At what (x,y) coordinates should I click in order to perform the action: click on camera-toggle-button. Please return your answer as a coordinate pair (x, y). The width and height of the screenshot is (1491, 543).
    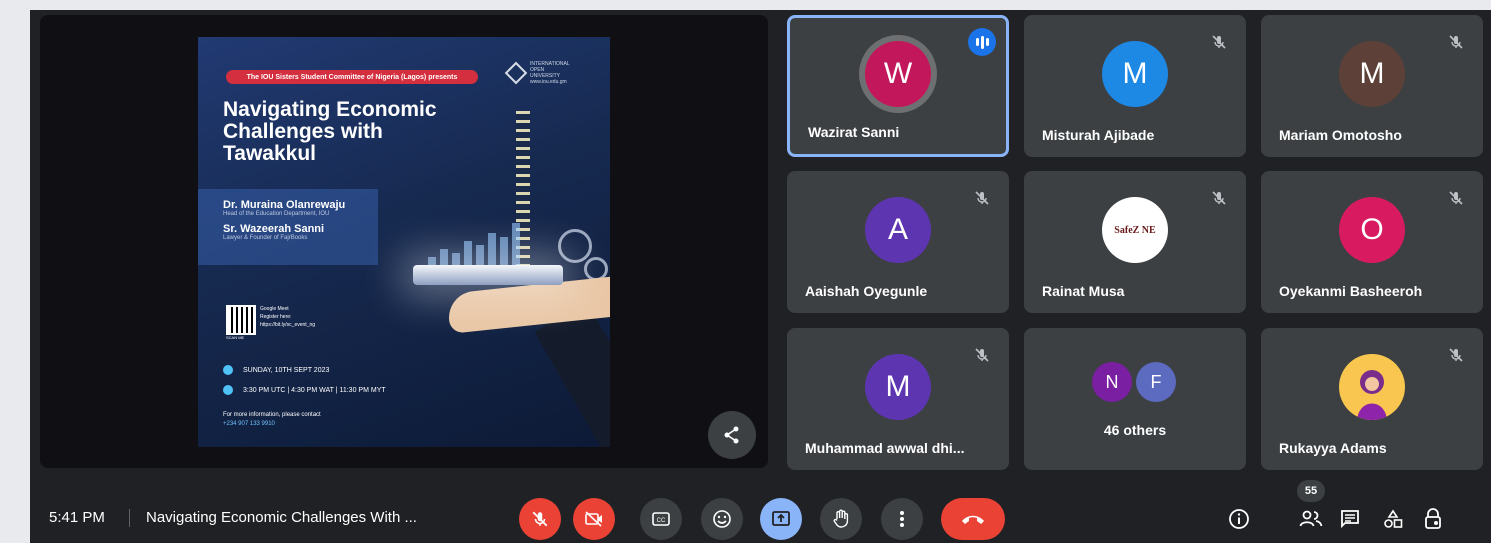
    Looking at the image, I should click on (594, 519).